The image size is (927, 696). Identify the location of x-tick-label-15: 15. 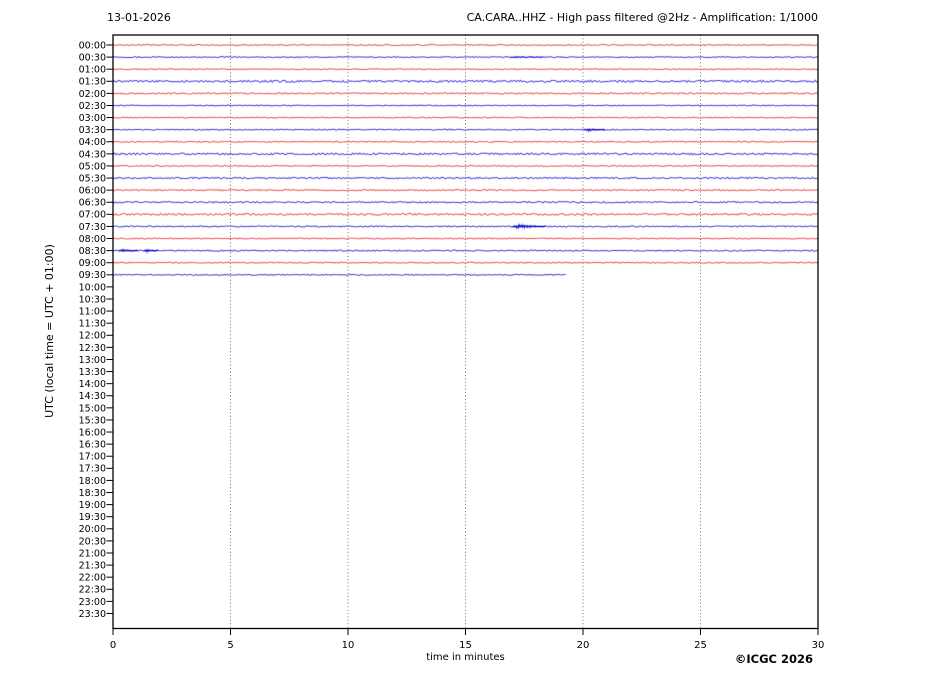
(465, 645).